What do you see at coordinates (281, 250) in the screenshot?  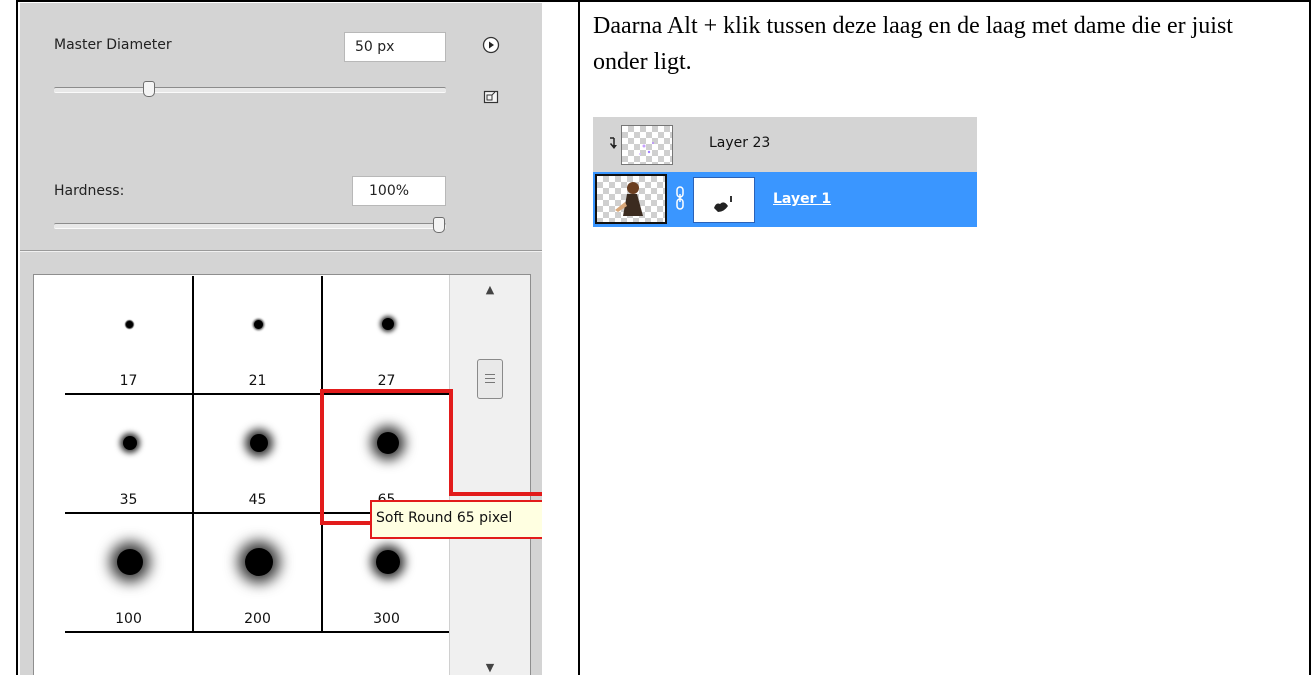 I see `panel-divider` at bounding box center [281, 250].